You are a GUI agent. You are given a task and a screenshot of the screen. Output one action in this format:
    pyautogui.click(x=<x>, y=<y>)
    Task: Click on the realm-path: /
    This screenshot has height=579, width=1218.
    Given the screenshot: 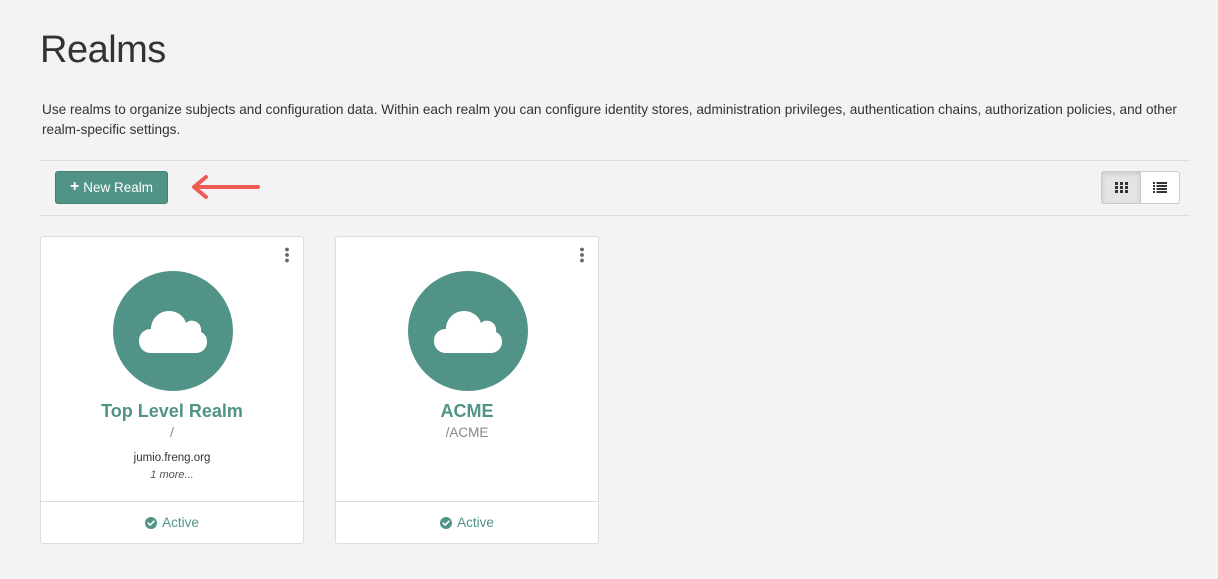 What is the action you would take?
    pyautogui.click(x=172, y=432)
    